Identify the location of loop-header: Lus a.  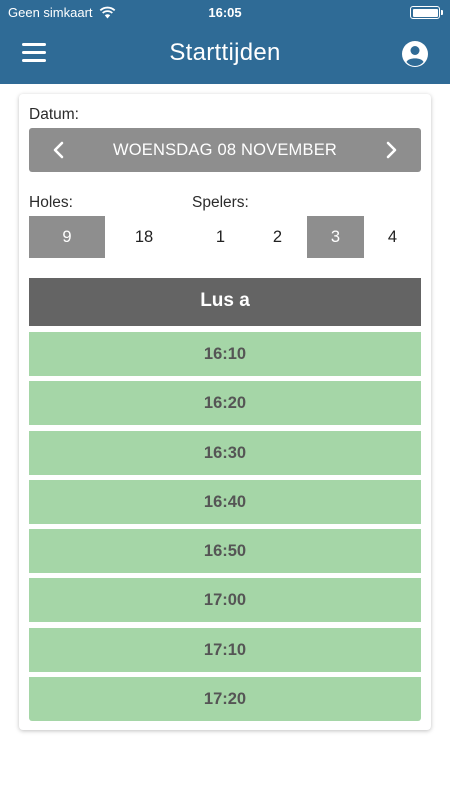
(225, 302).